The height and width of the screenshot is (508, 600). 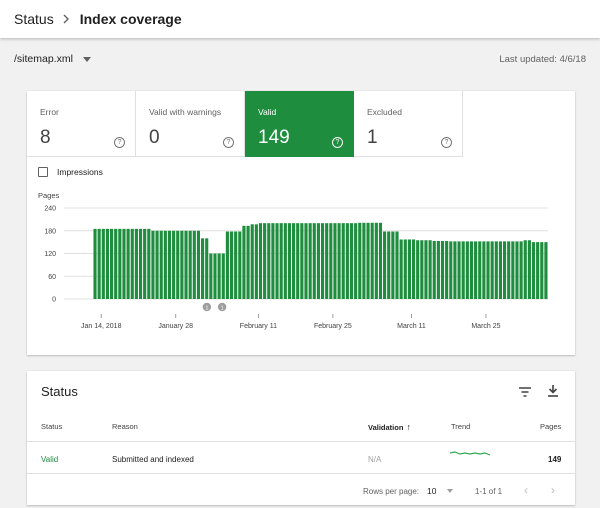 What do you see at coordinates (299, 124) in the screenshot?
I see `tile-valid: Valid 149 ?` at bounding box center [299, 124].